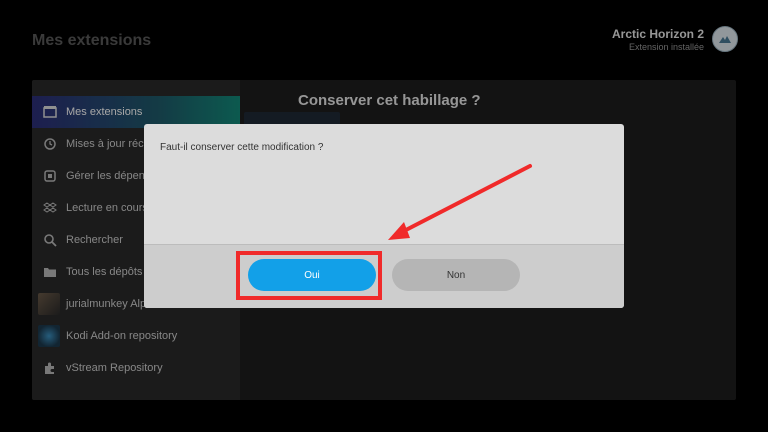 The width and height of the screenshot is (768, 432). Describe the element at coordinates (242, 147) in the screenshot. I see `dialog-message: Faut-il conserver cette modification ?` at that location.